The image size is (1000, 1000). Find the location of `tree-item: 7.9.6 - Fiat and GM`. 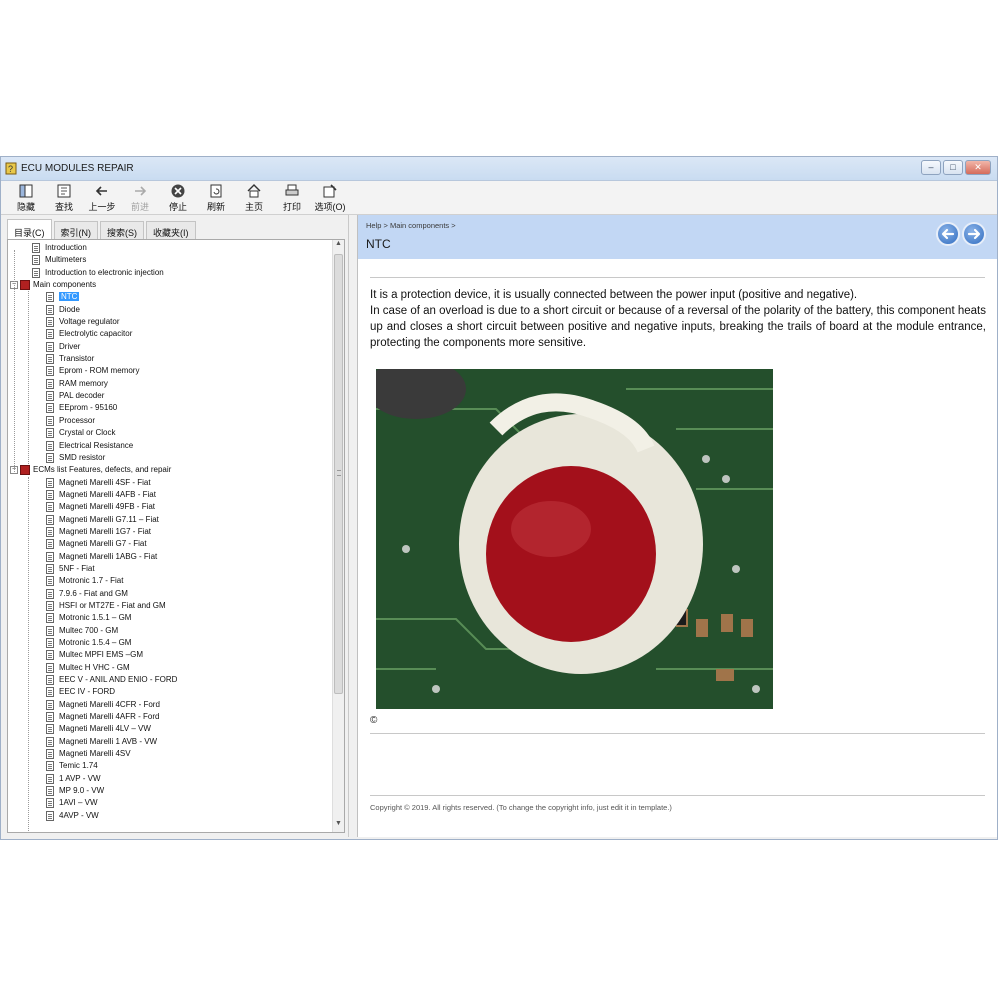

tree-item: 7.9.6 - Fiat and GM is located at coordinates (170, 594).